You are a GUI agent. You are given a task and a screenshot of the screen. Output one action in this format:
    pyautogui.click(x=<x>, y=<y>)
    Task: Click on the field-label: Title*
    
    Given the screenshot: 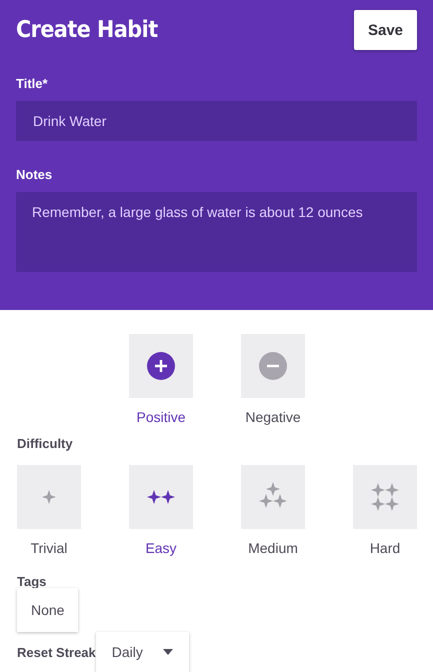 What is the action you would take?
    pyautogui.click(x=32, y=83)
    